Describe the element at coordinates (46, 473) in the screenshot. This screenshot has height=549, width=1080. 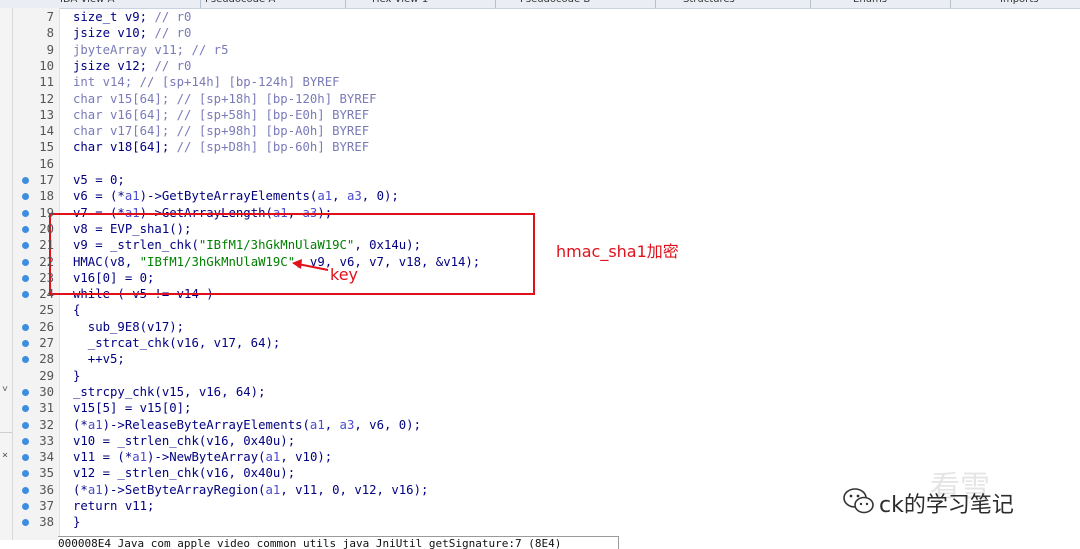
I see `line-number: 35` at that location.